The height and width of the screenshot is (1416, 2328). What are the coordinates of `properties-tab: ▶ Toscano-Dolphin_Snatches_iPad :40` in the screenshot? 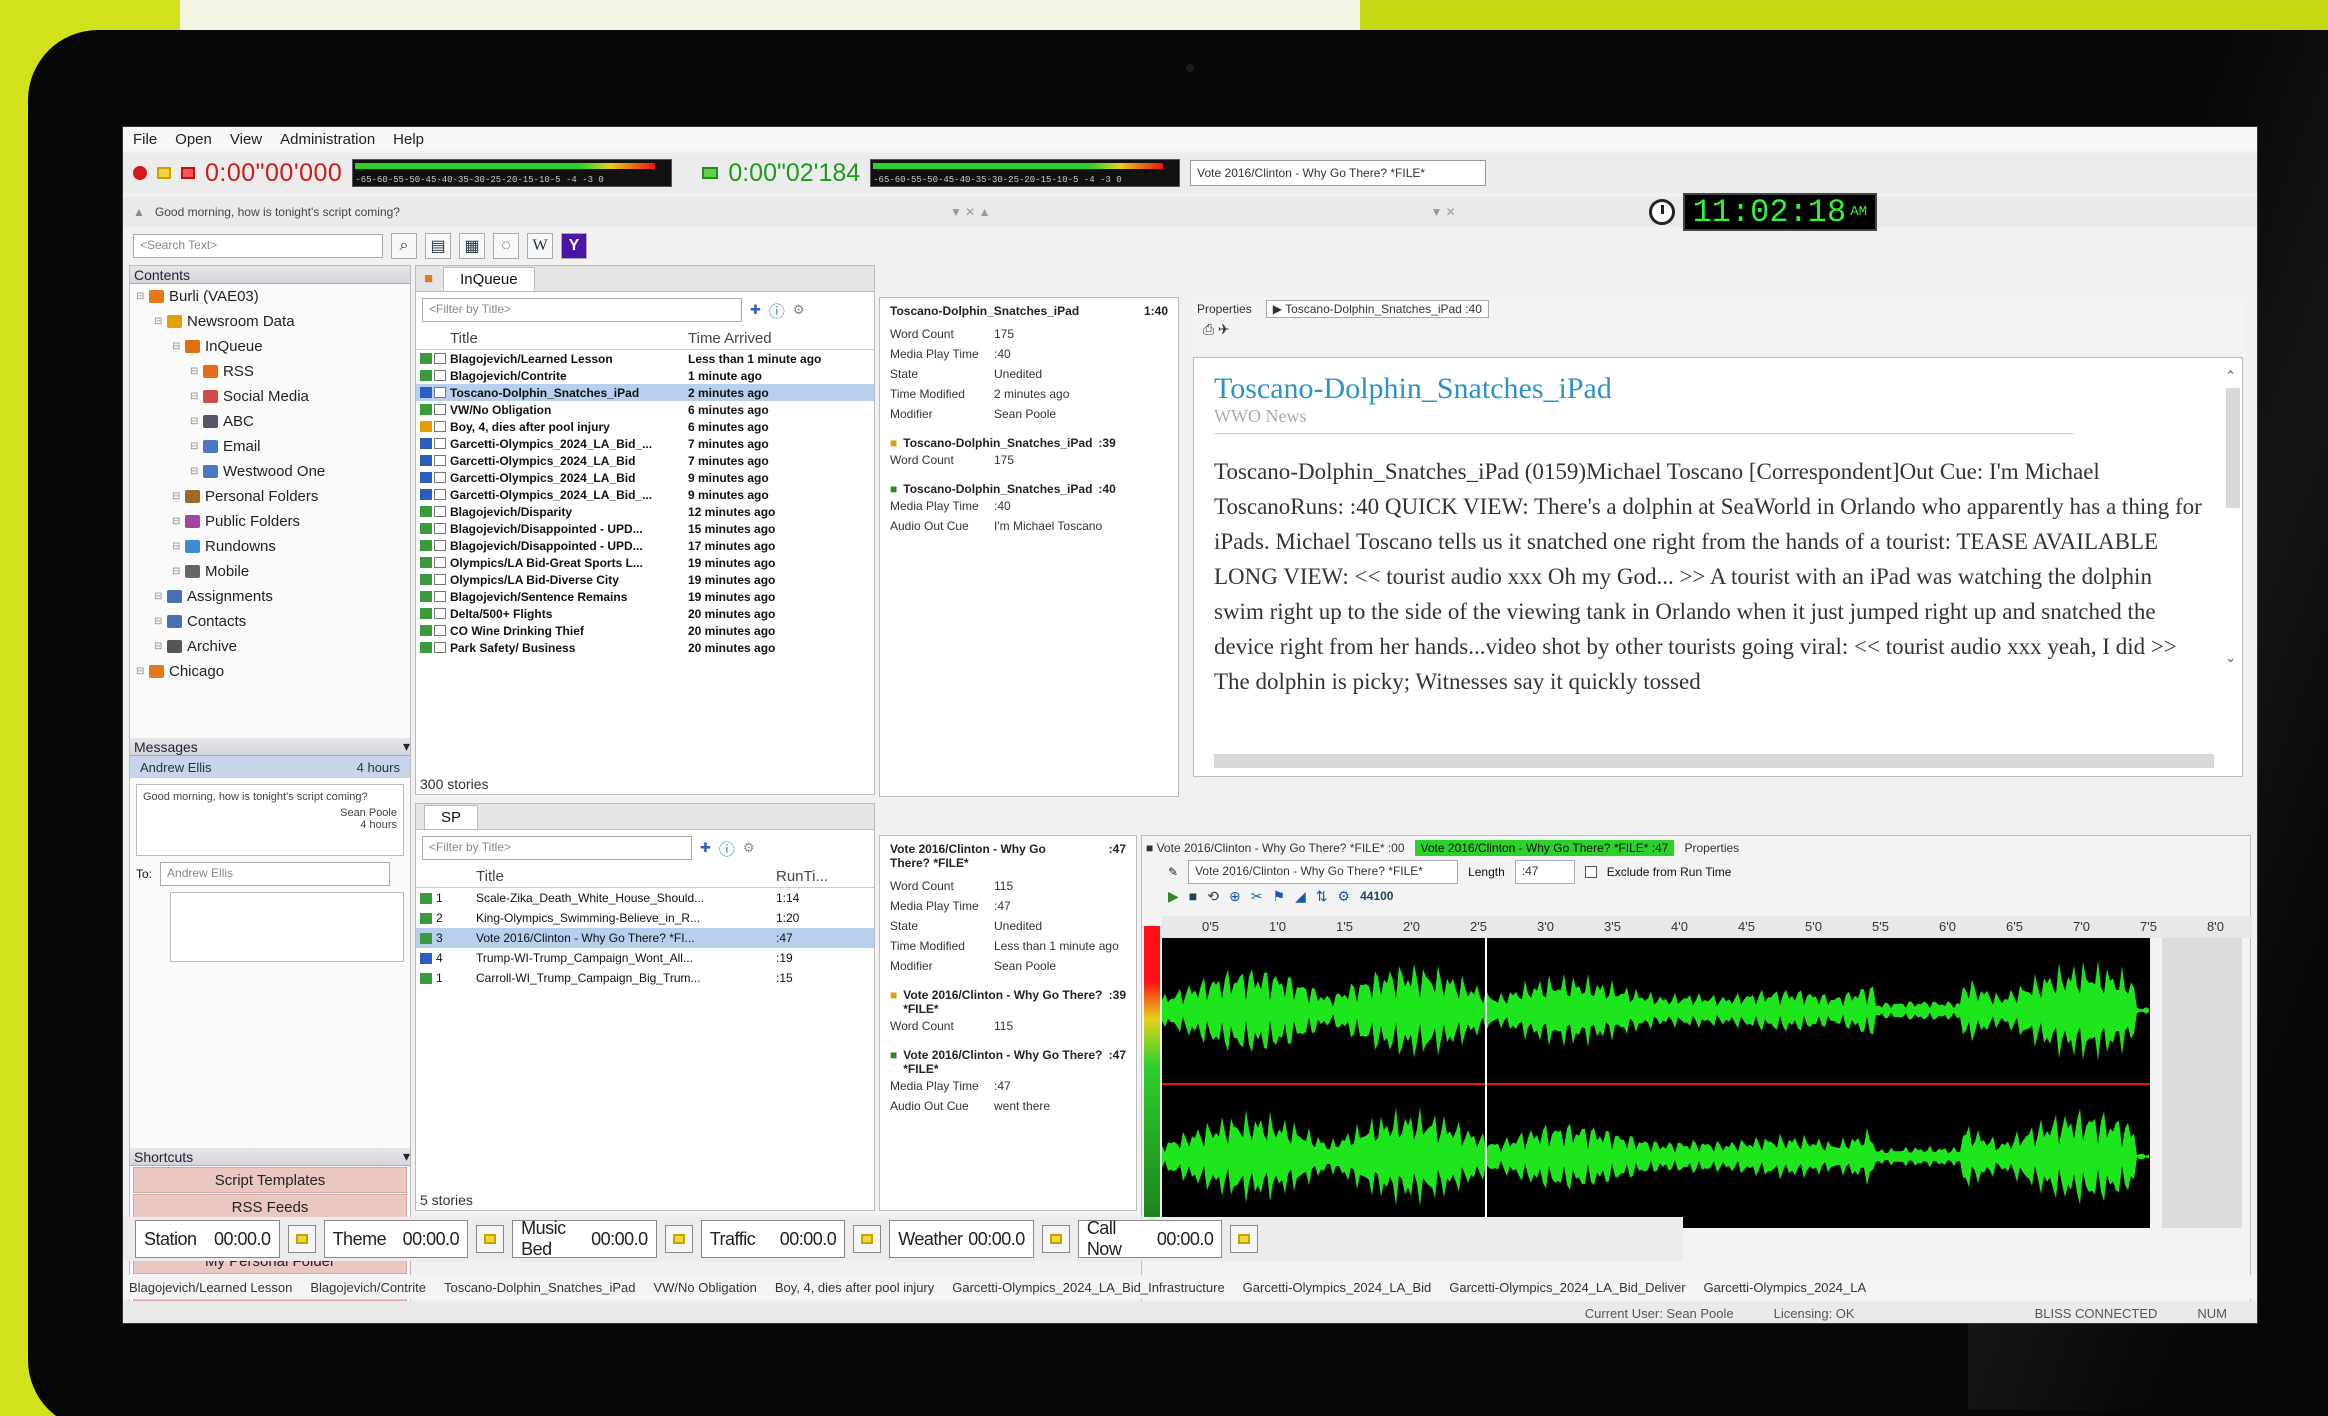 It's located at (1377, 309).